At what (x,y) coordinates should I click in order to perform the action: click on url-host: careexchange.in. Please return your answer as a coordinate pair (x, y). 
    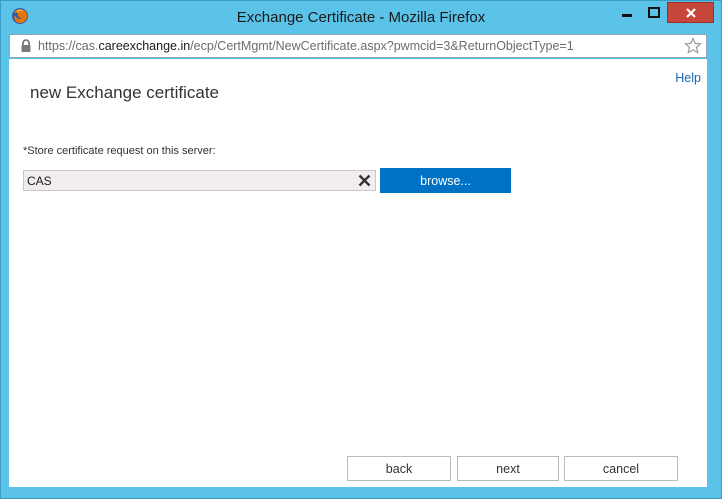
    Looking at the image, I should click on (144, 46).